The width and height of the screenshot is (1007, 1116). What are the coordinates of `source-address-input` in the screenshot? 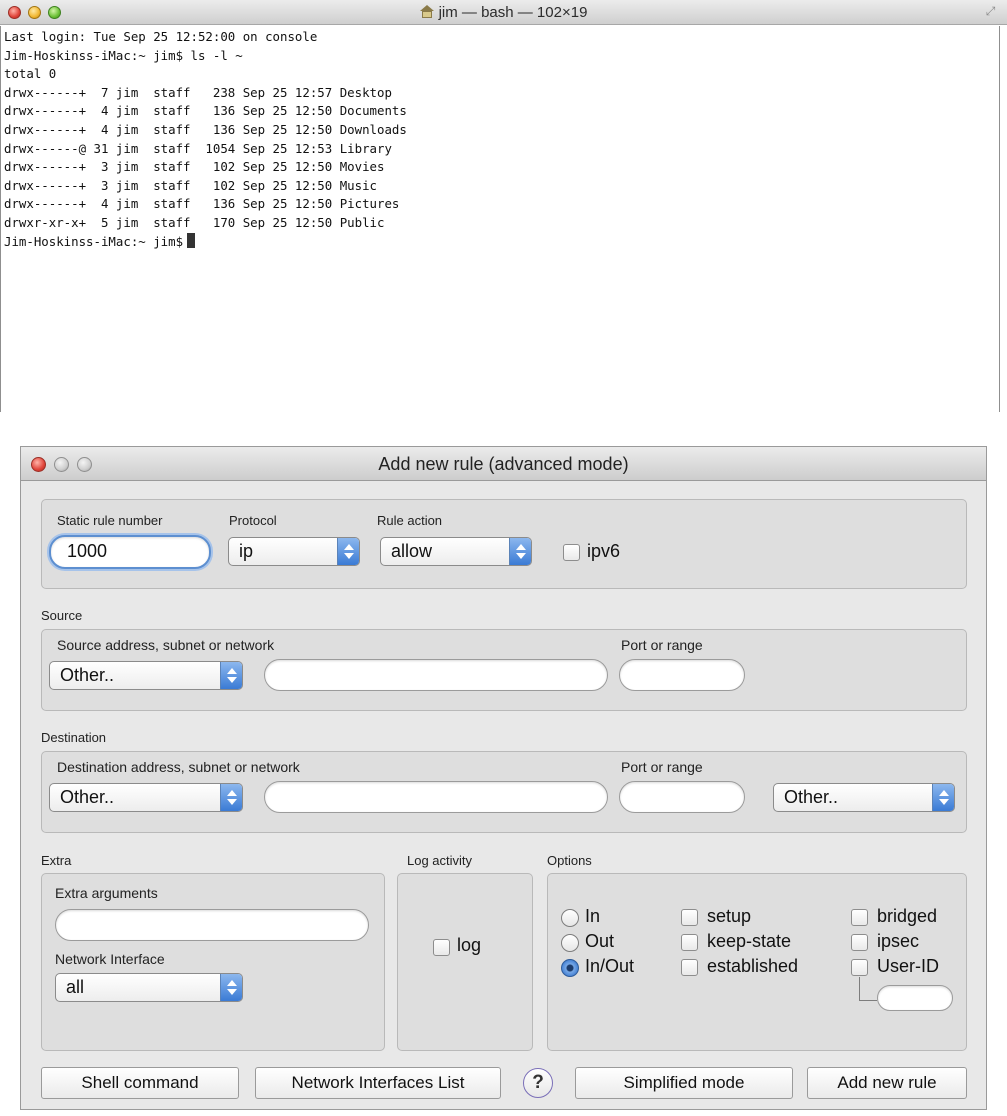 It's located at (436, 675).